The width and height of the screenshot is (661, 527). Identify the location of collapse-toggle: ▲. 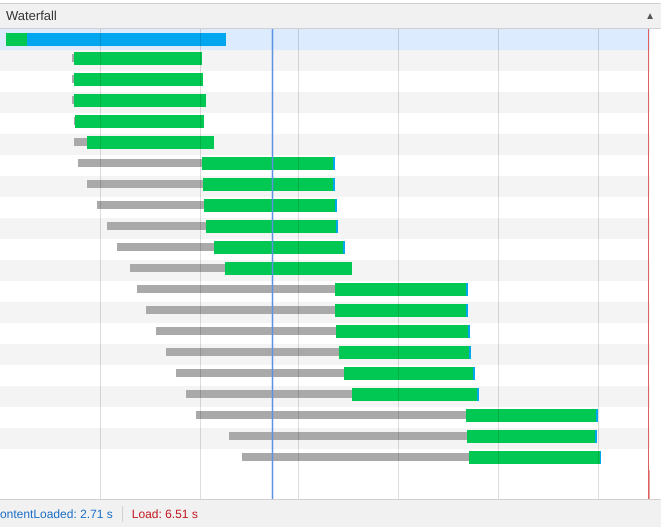
(650, 16).